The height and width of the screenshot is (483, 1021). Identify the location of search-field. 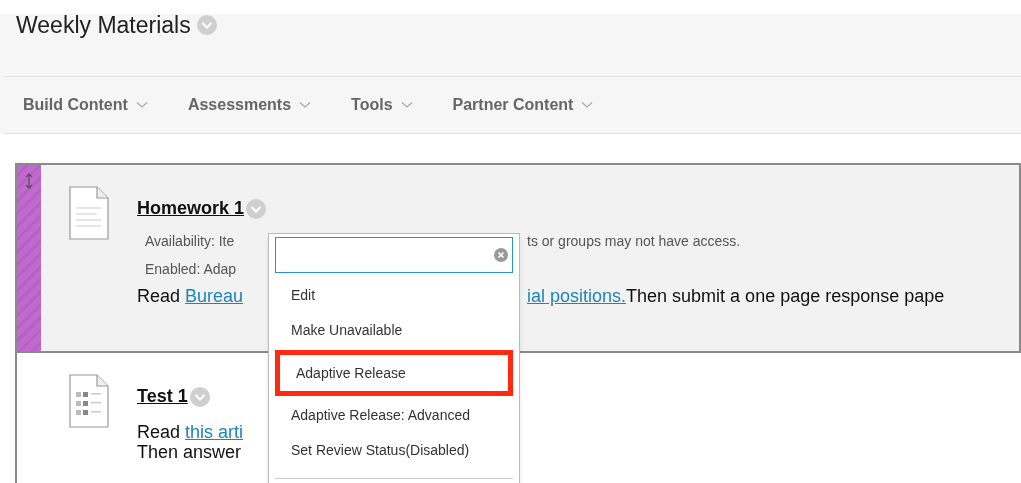
(394, 255).